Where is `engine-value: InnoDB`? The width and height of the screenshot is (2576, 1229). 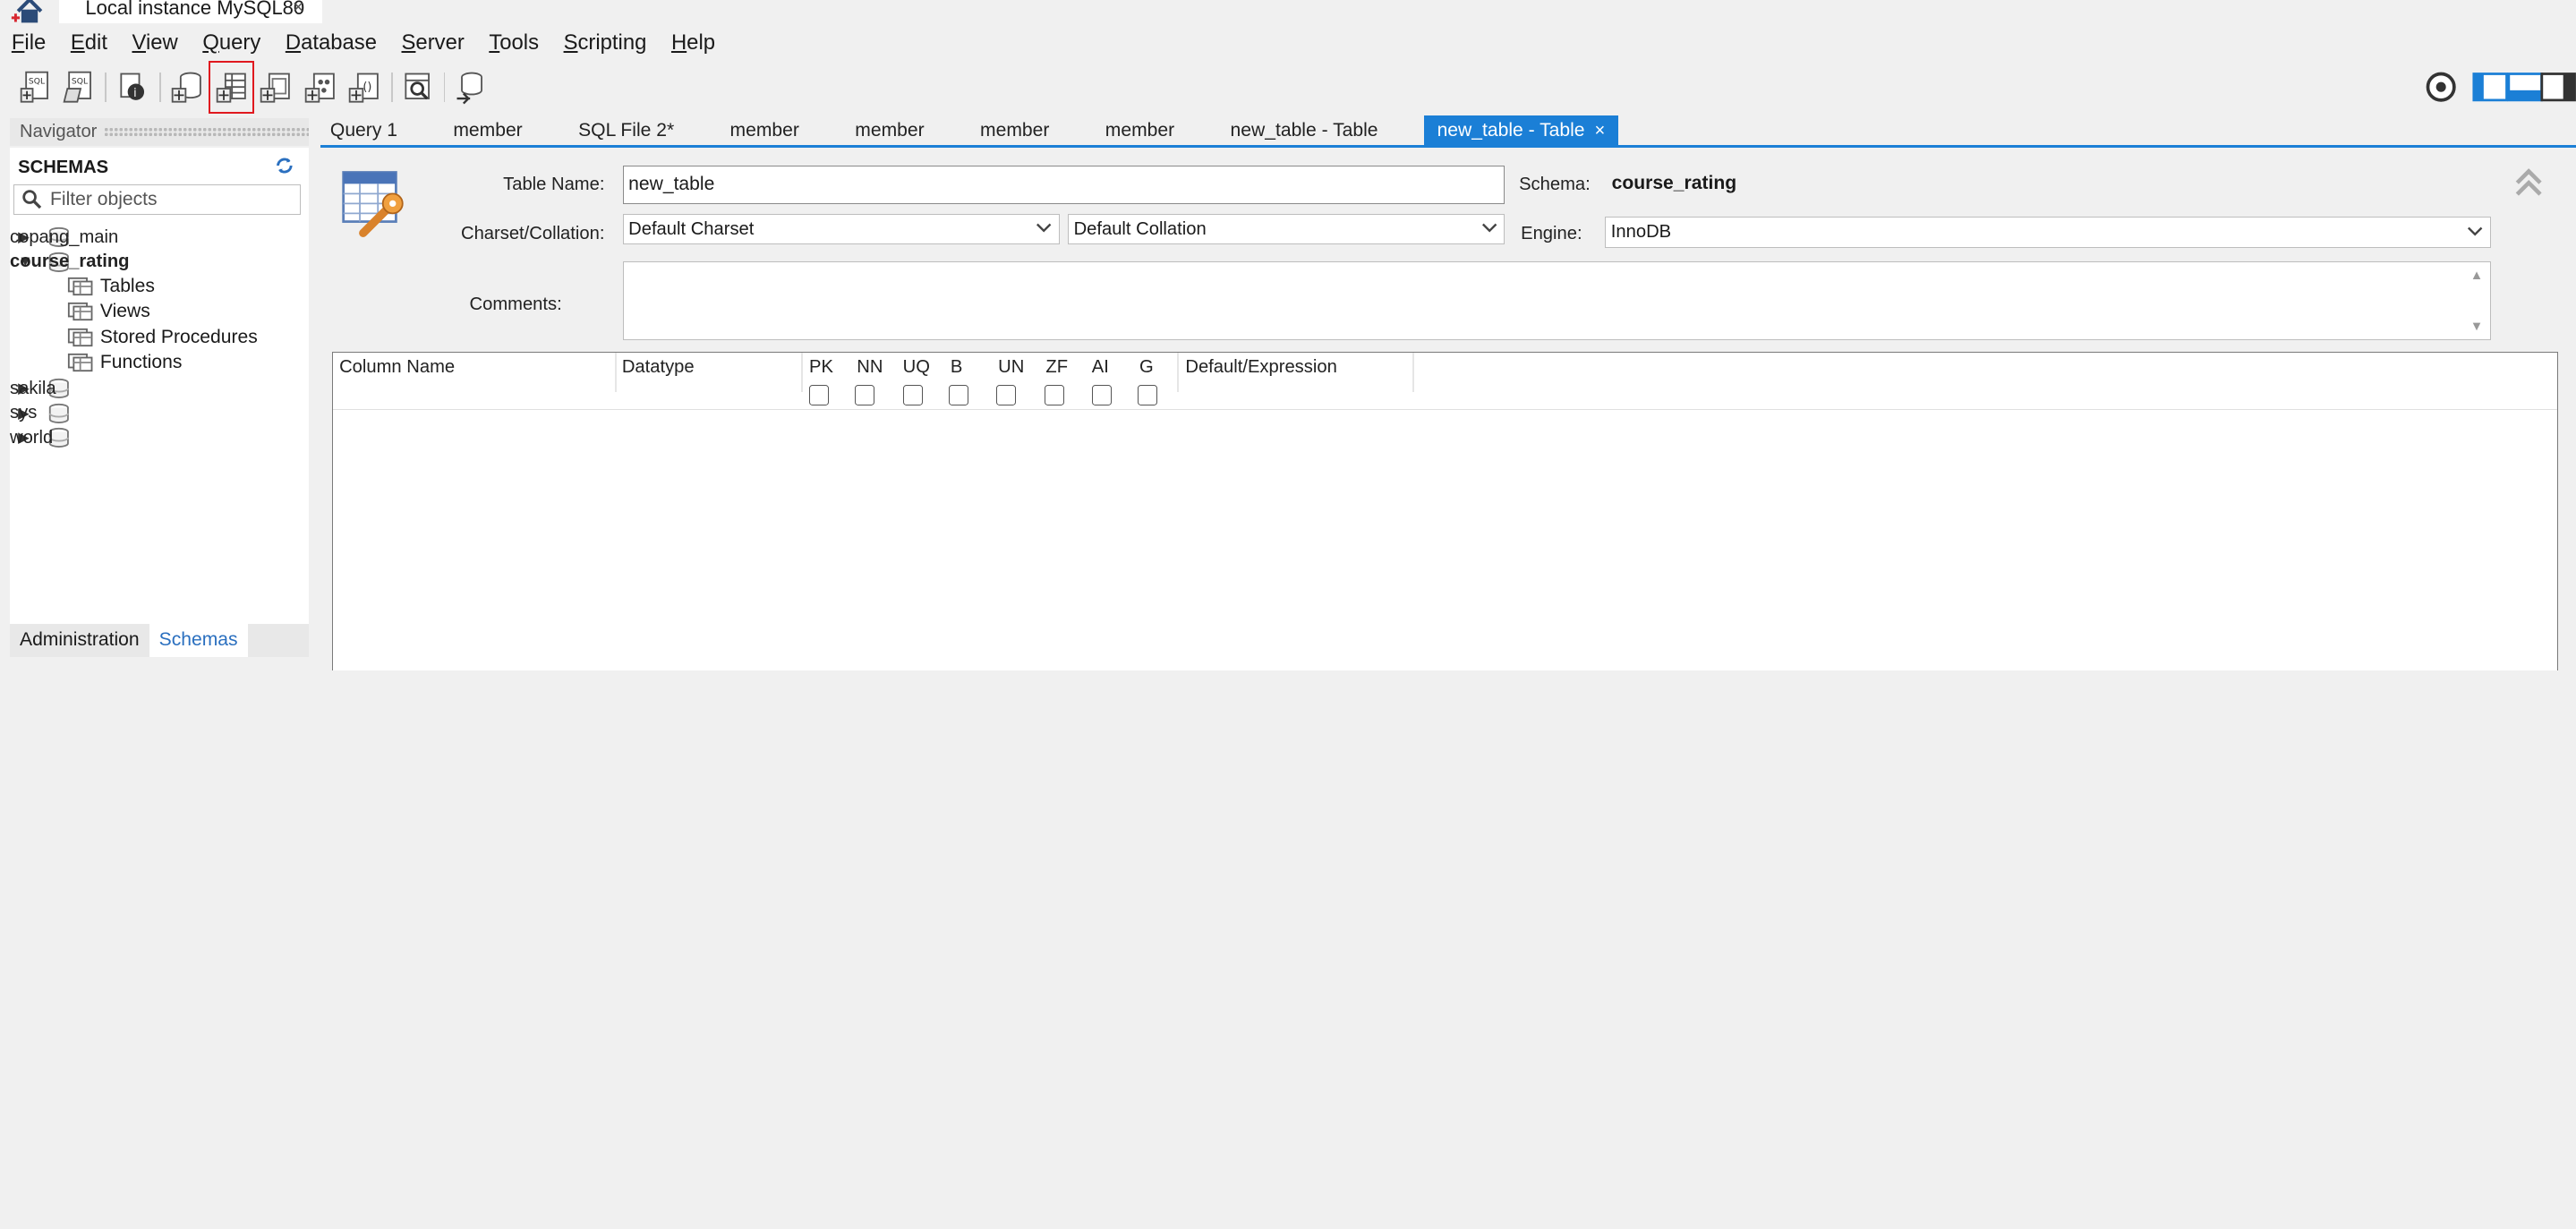 engine-value: InnoDB is located at coordinates (1641, 232).